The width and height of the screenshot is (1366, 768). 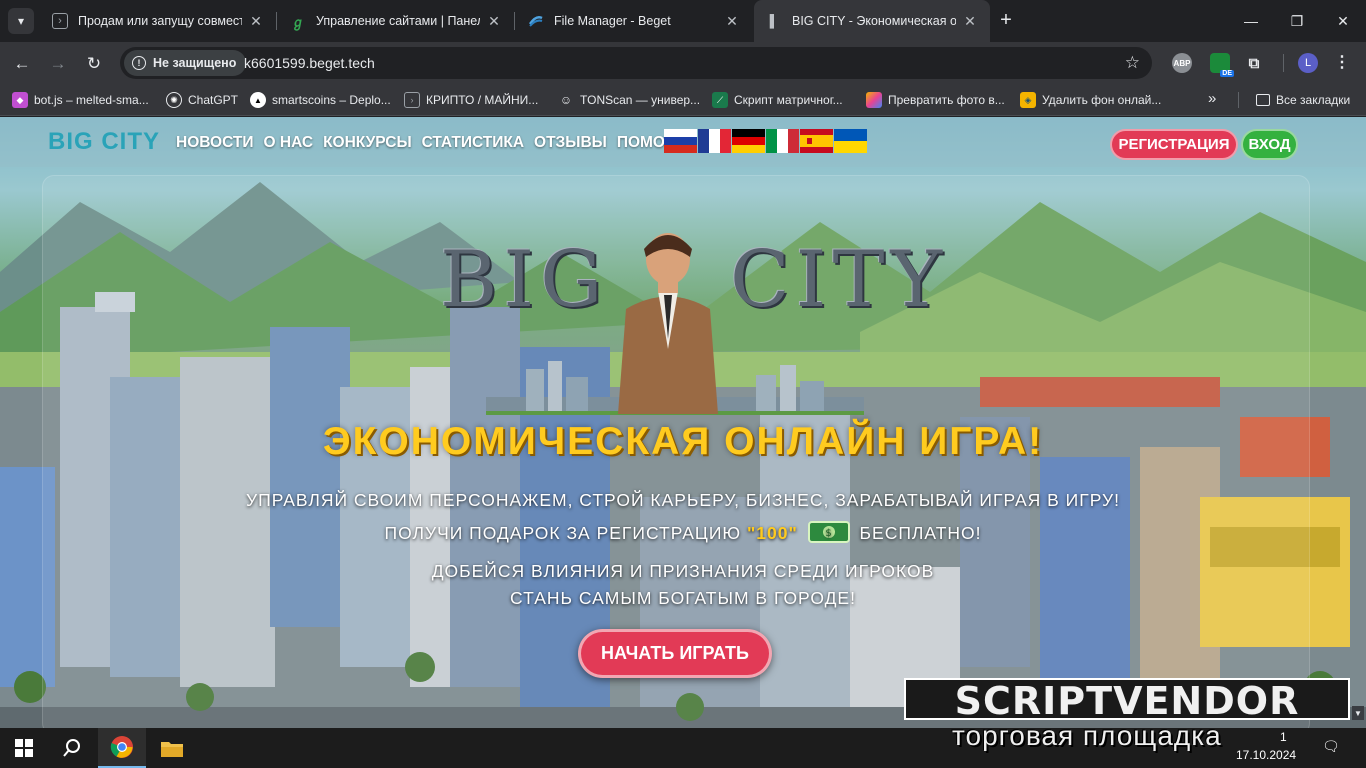 I want to click on remove-bg-icon: ◈, so click(x=1028, y=100).